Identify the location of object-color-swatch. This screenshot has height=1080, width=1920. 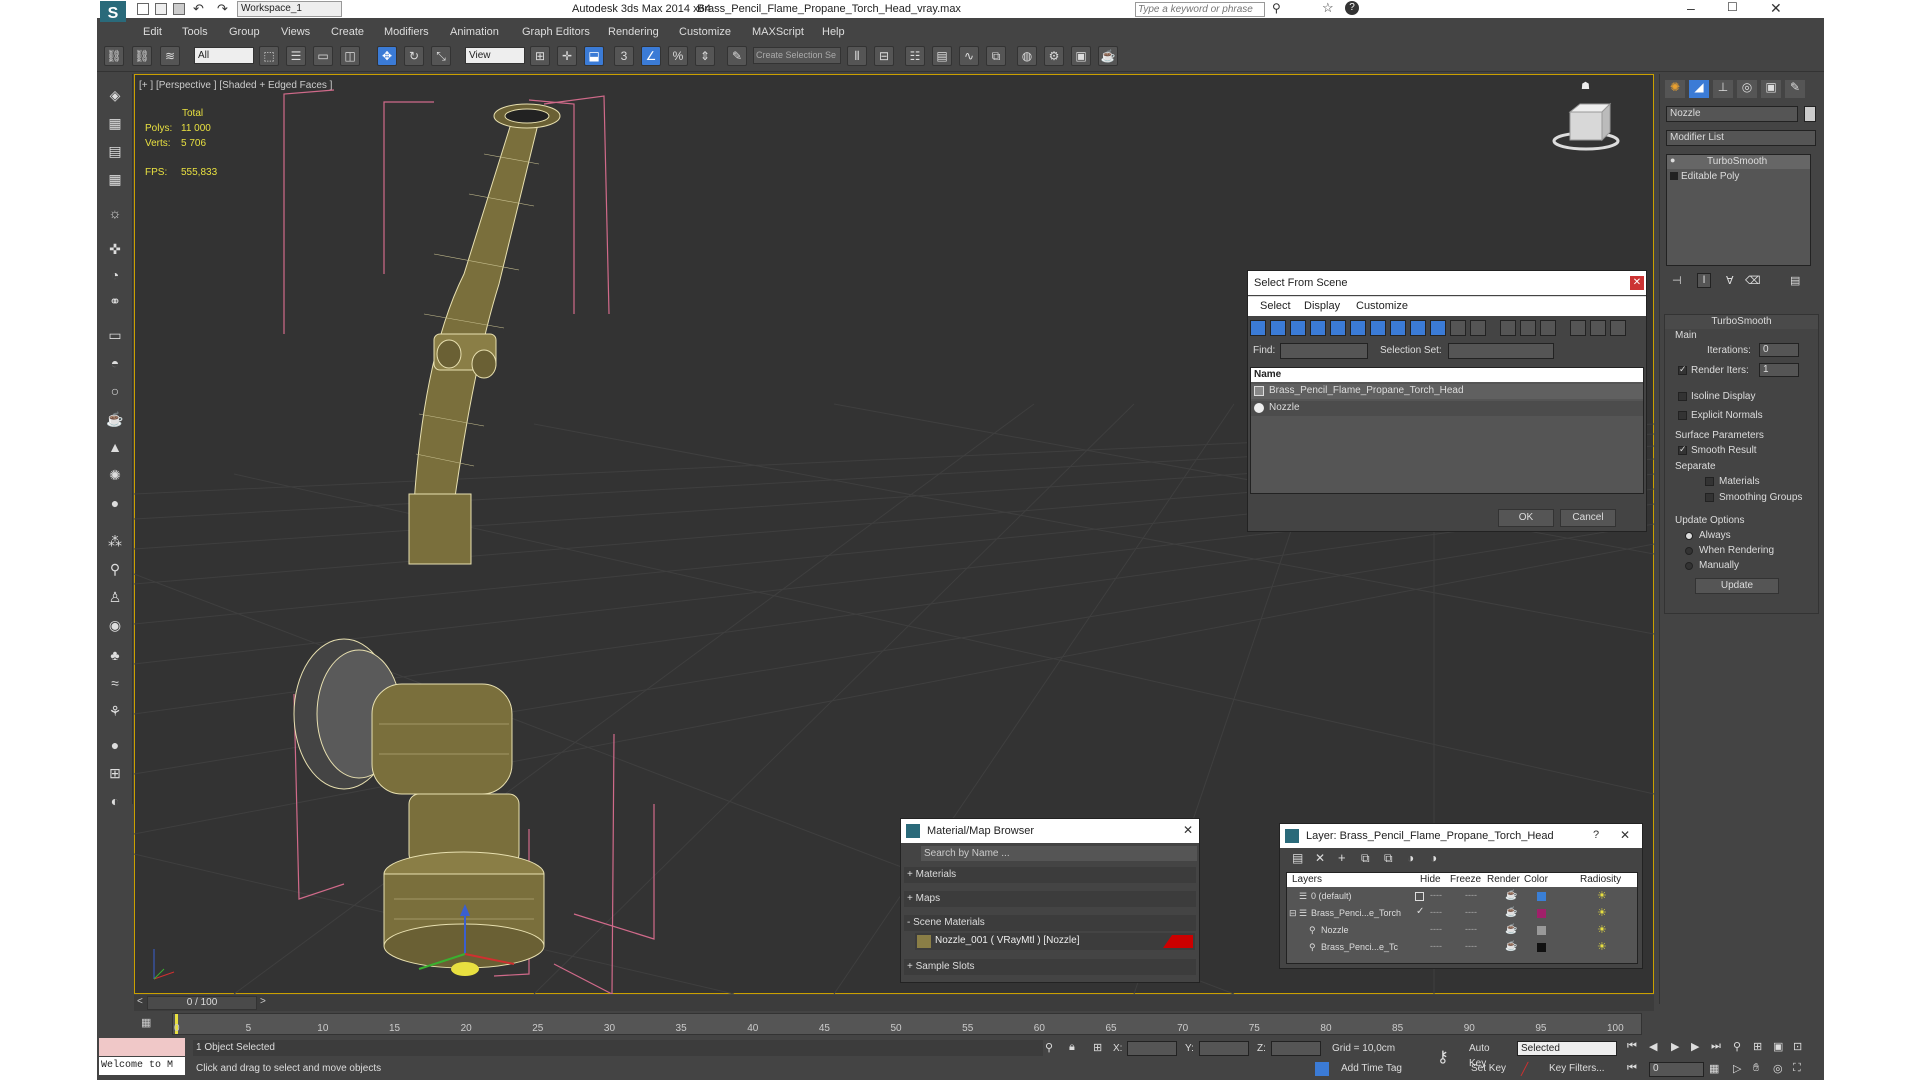
(1810, 114).